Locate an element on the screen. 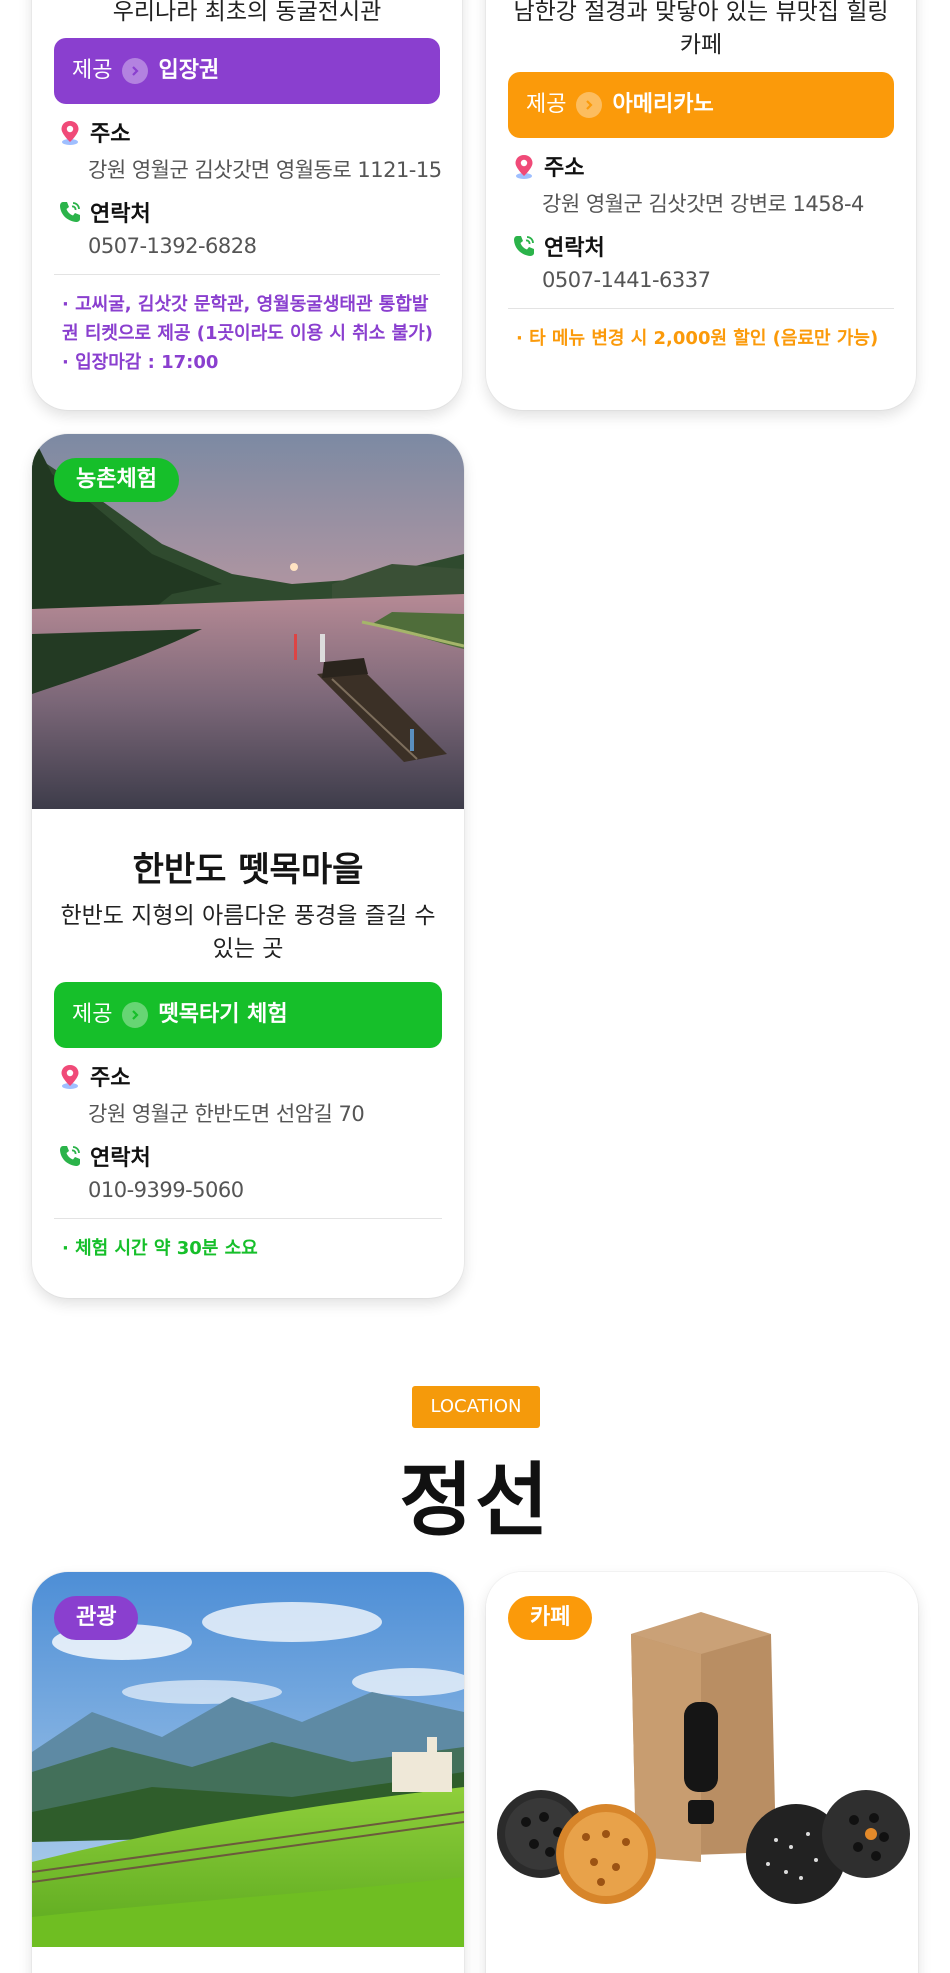  note-list: · 체험 시간 약 30분 소요 is located at coordinates (248, 1248).